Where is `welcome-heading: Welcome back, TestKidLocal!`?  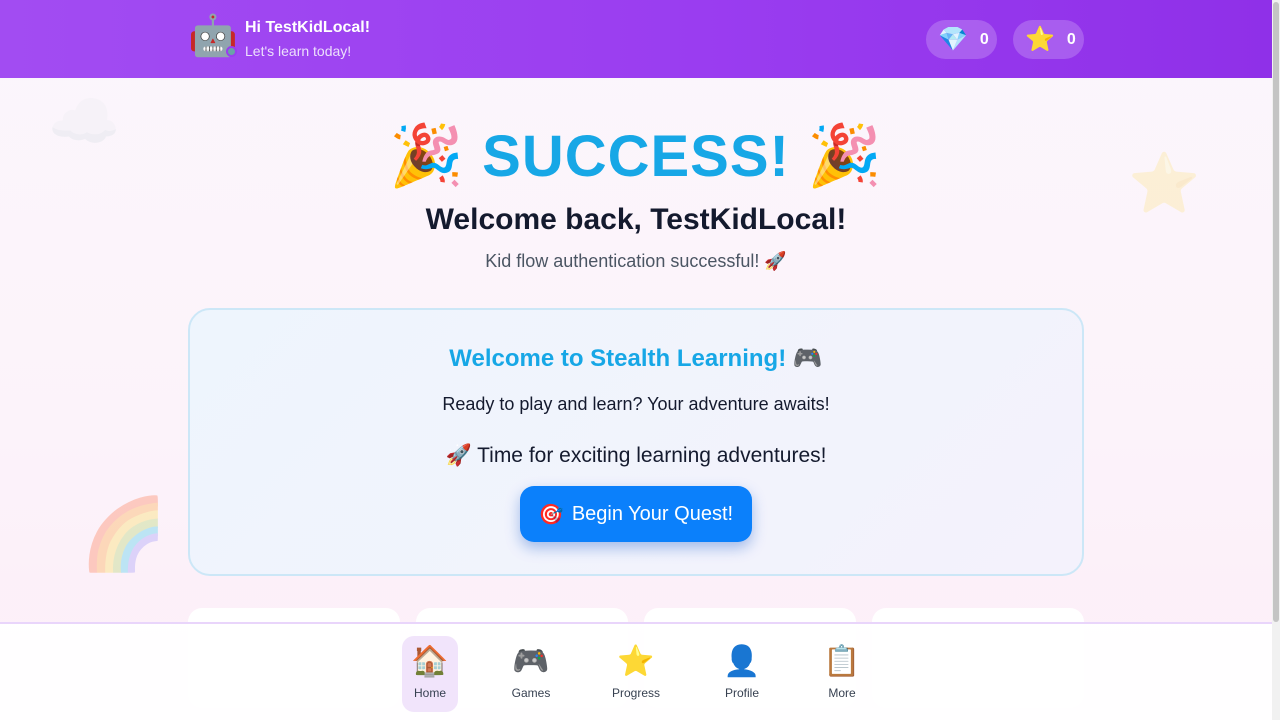 welcome-heading: Welcome back, TestKidLocal! is located at coordinates (636, 219).